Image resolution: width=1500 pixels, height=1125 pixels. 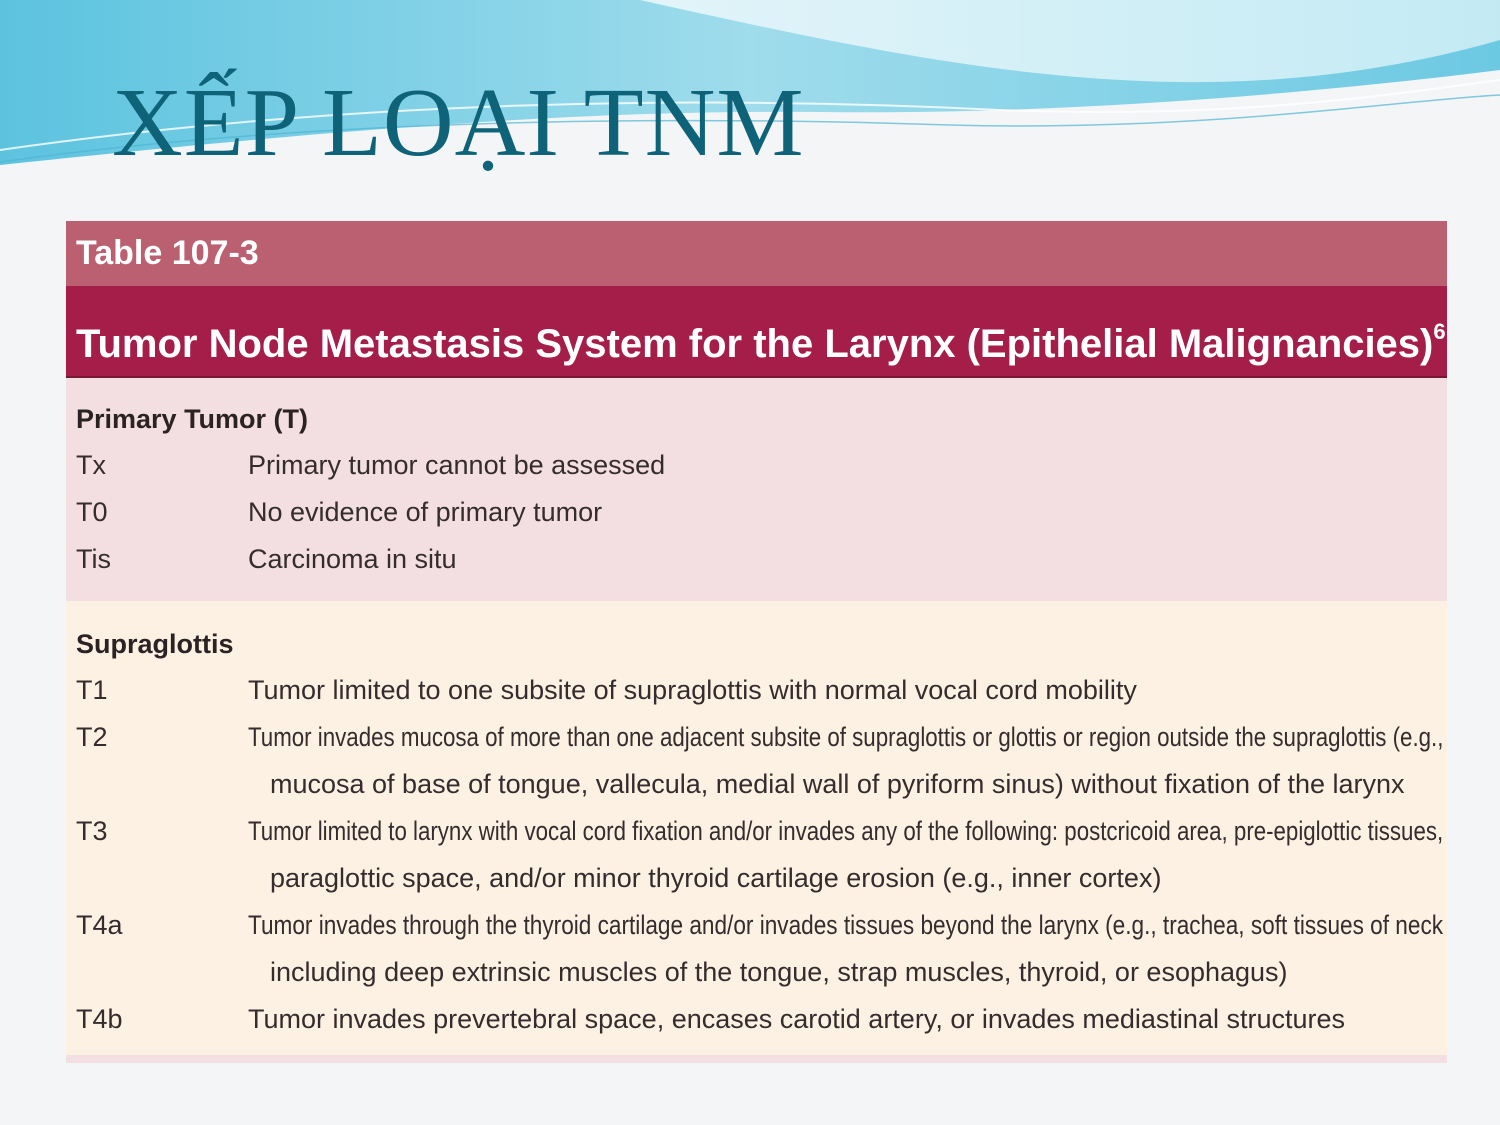 What do you see at coordinates (99, 1019) in the screenshot?
I see `row-code: T4b` at bounding box center [99, 1019].